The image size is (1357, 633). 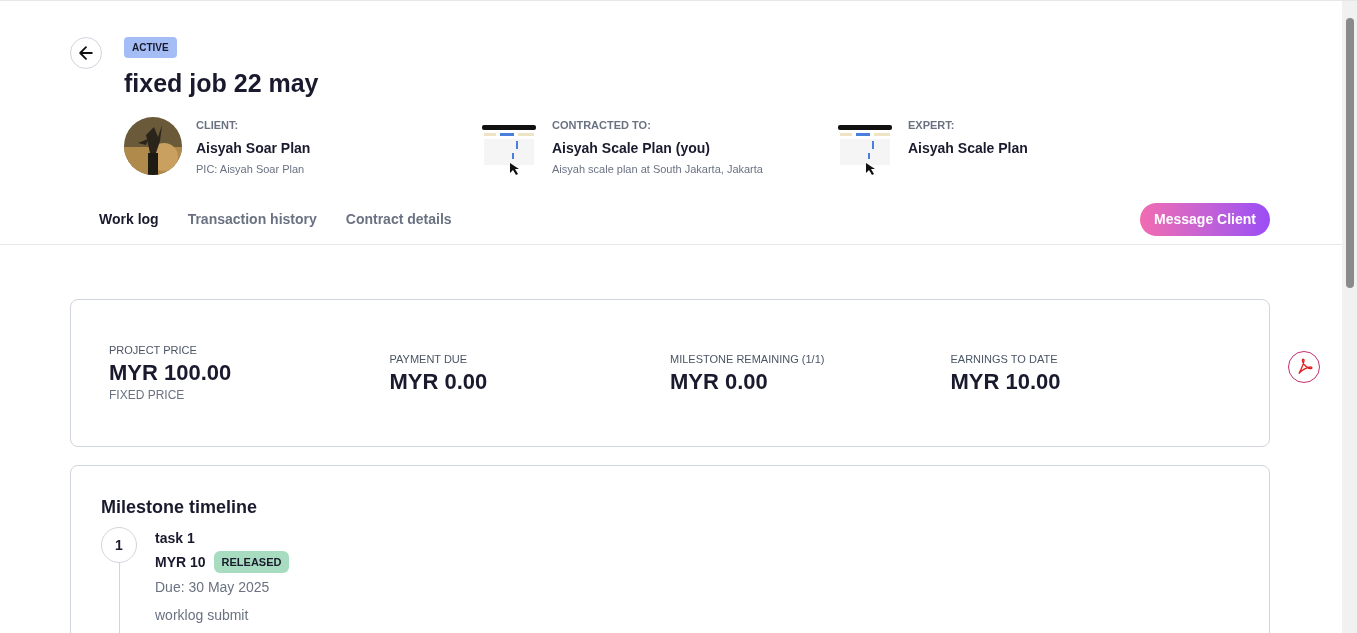 I want to click on party-detail: Aisyah scale plan at South Jakarta, Jakarta, so click(x=657, y=169).